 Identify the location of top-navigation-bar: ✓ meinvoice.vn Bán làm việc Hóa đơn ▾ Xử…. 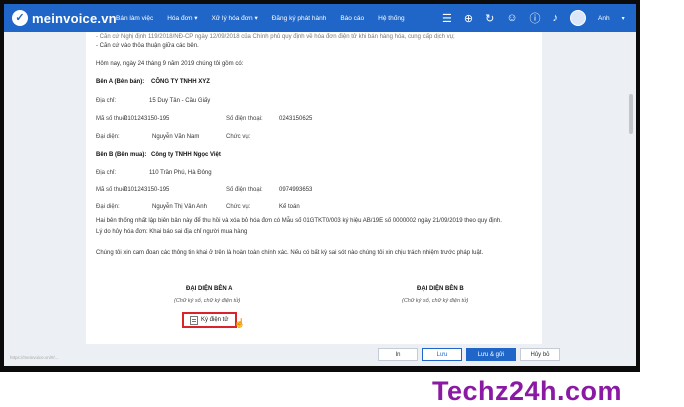
(320, 18).